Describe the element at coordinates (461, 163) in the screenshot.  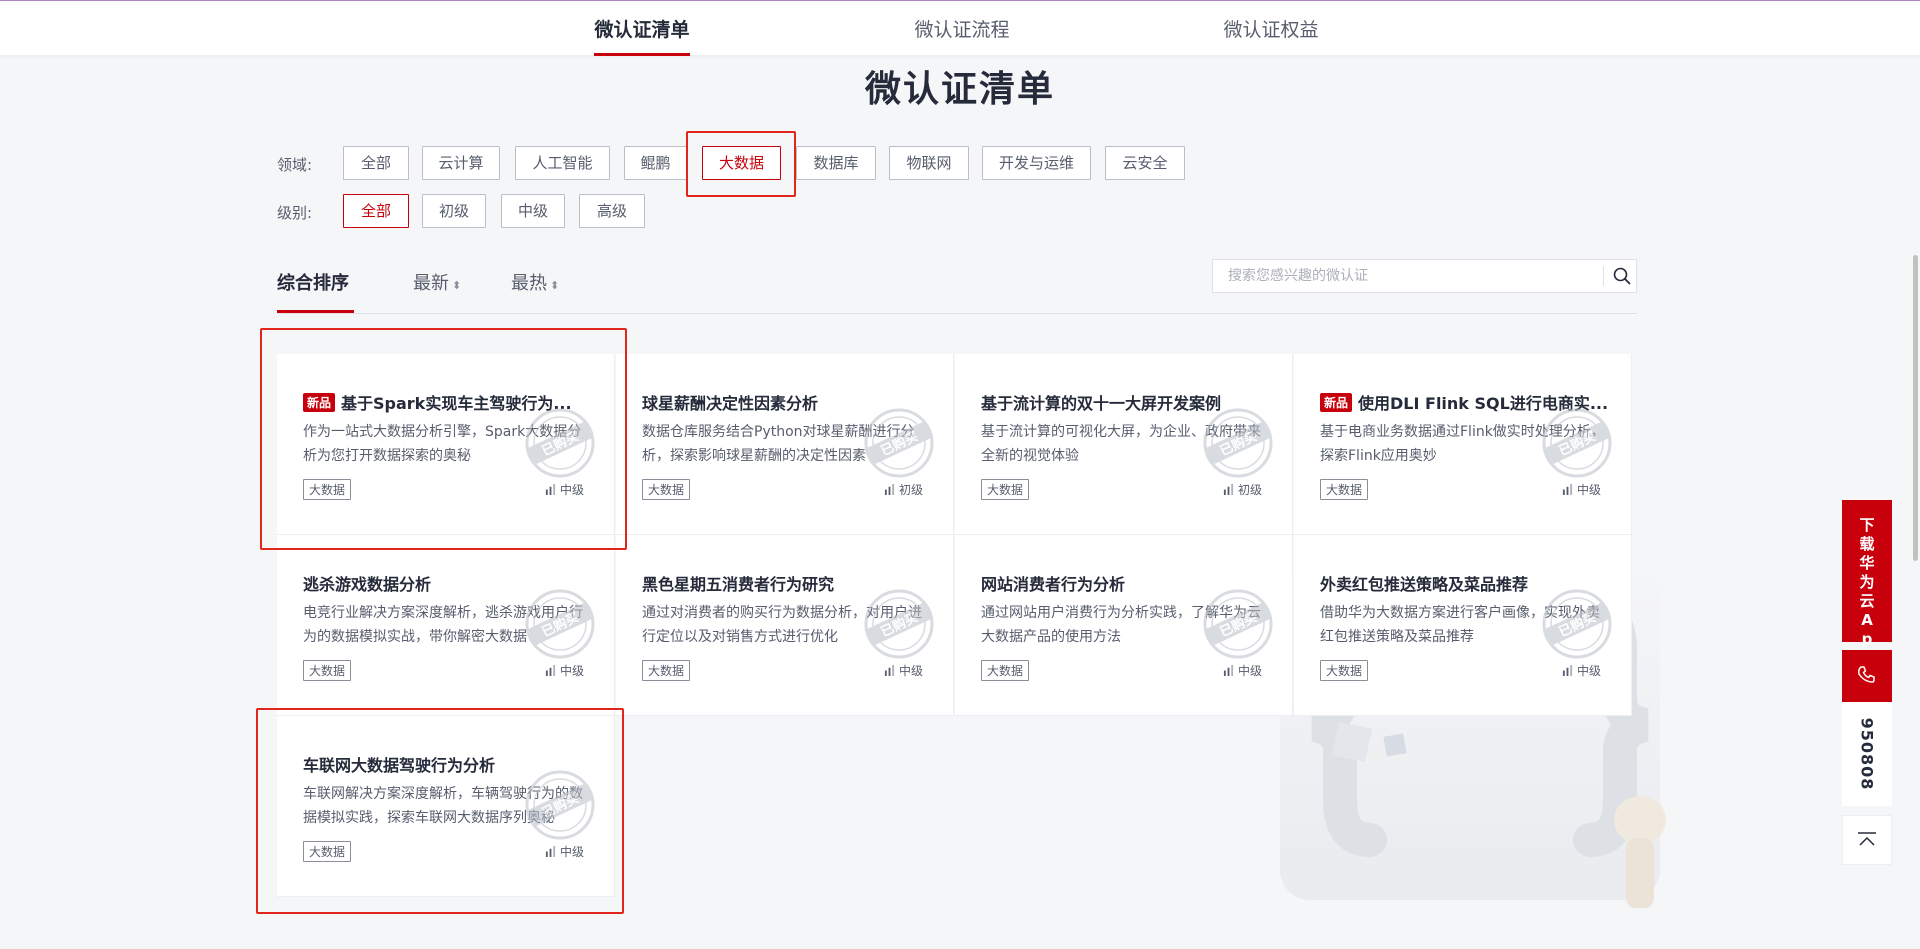
I see `domain-chip-cloud: 云计算` at that location.